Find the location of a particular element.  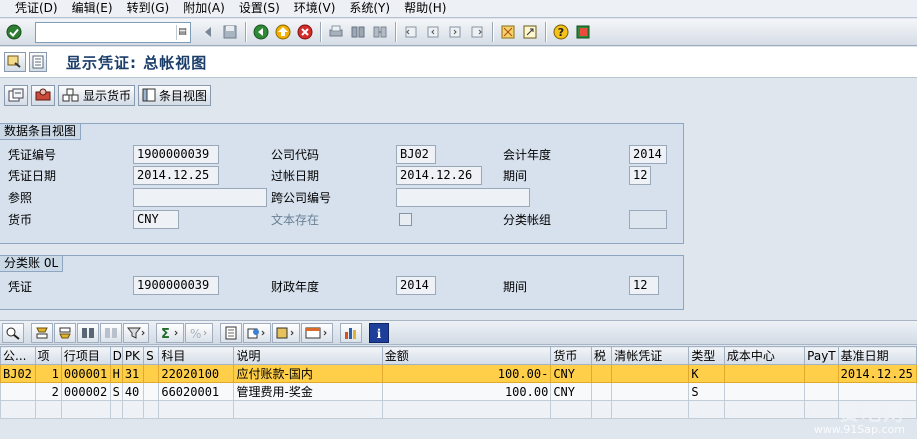

col-tax: 税 is located at coordinates (601, 355).